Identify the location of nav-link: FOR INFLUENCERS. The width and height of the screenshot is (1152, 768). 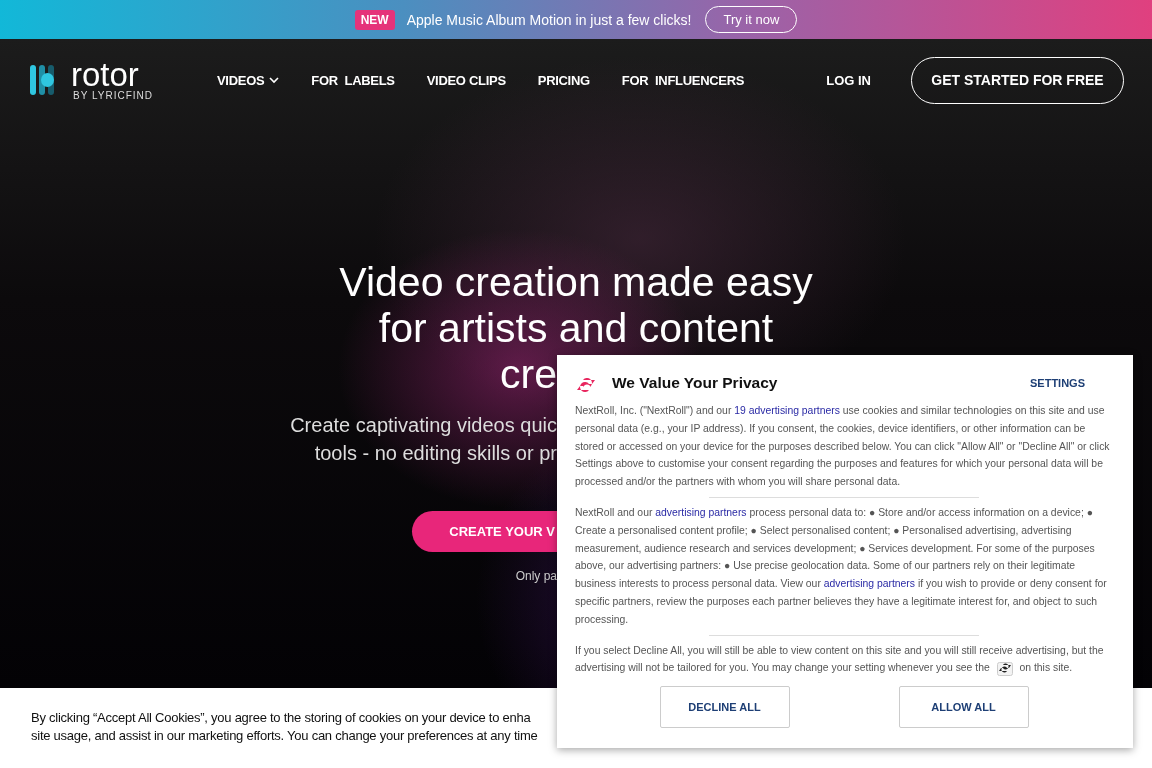
(683, 80).